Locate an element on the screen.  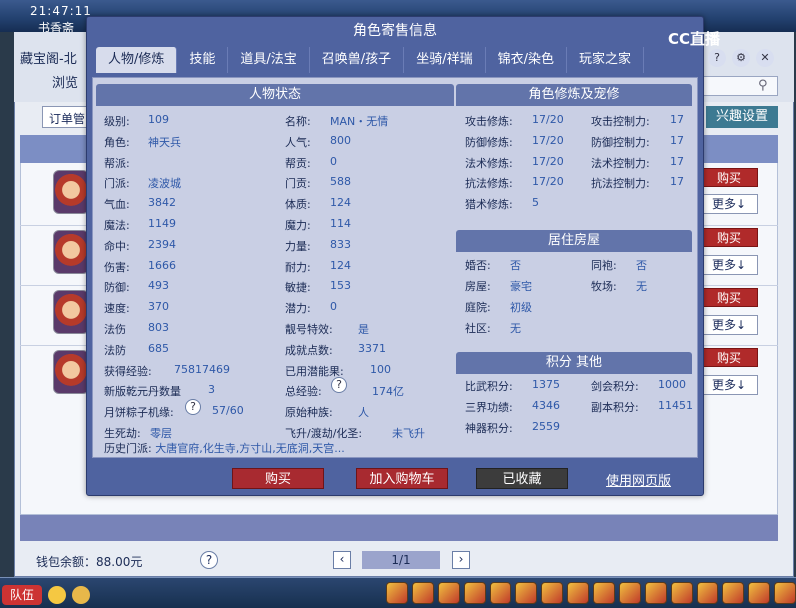
stat-value-text: 124 is located at coordinates (340, 265).